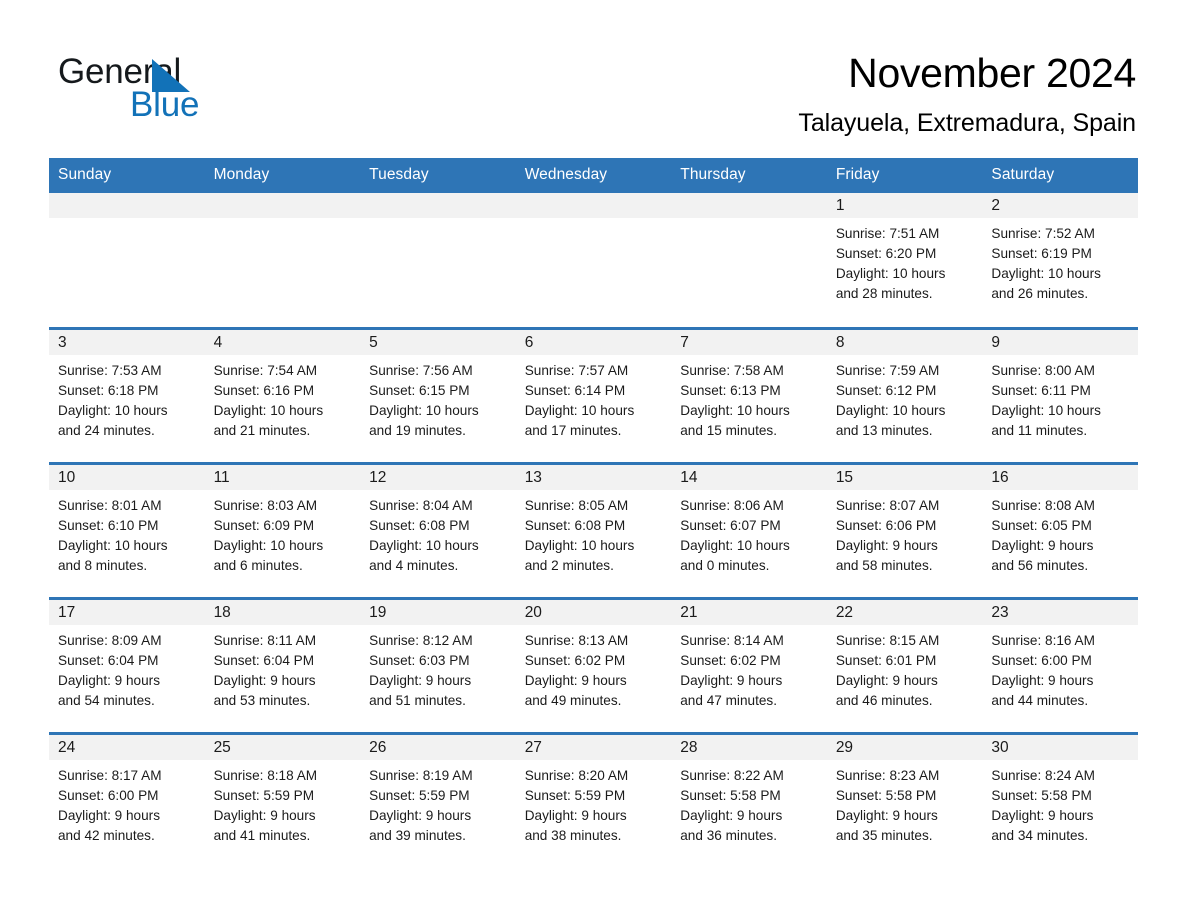  Describe the element at coordinates (282, 477) in the screenshot. I see `day-number: 11` at that location.